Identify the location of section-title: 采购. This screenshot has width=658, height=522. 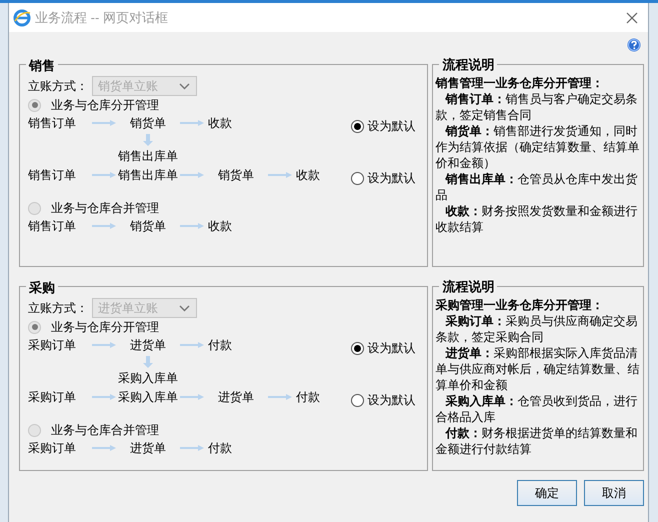
(42, 288).